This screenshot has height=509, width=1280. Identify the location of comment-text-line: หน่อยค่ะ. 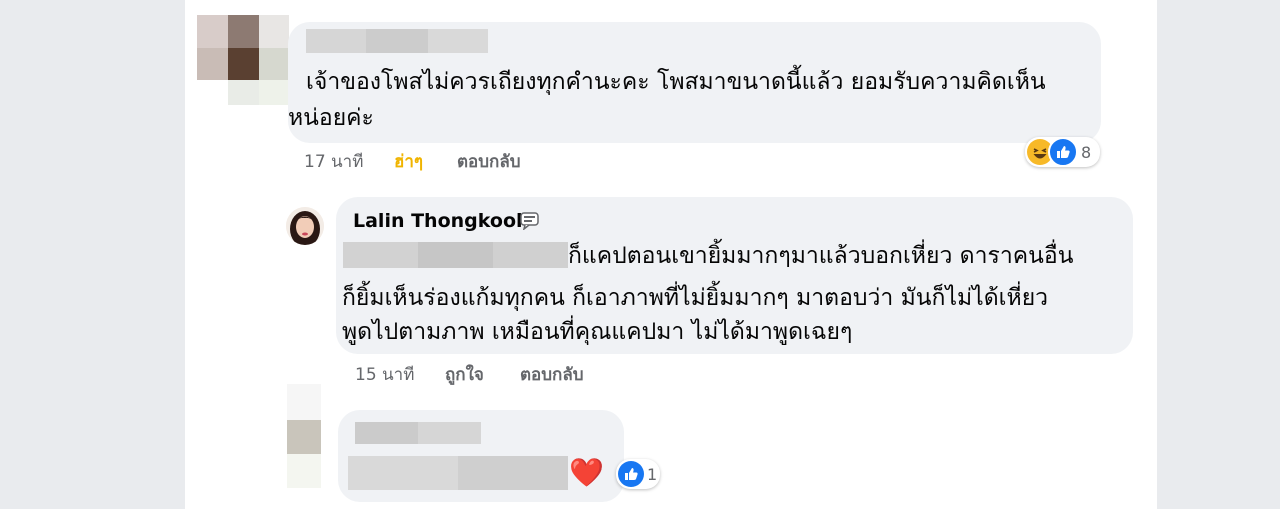
(331, 118).